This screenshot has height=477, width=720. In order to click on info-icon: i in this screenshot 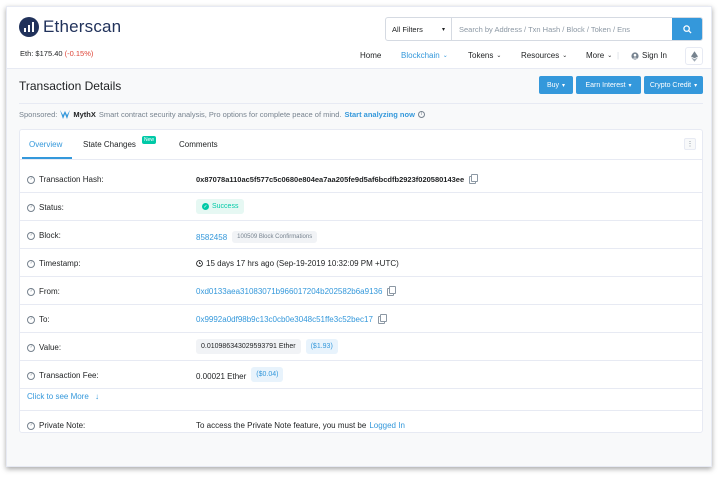, I will do `click(421, 114)`.